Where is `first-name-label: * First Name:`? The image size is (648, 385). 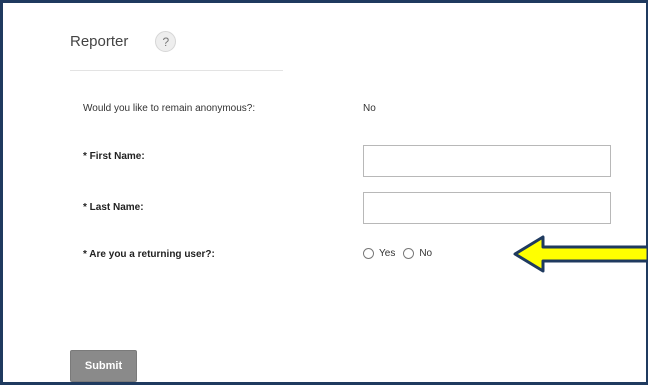 first-name-label: * First Name: is located at coordinates (114, 156).